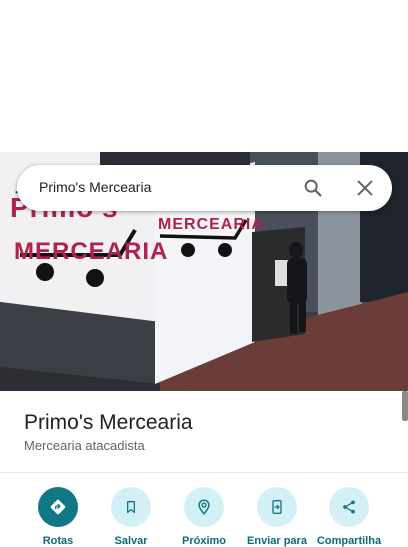 This screenshot has height=547, width=408. I want to click on search-bar: Primo's Mercearia, so click(204, 188).